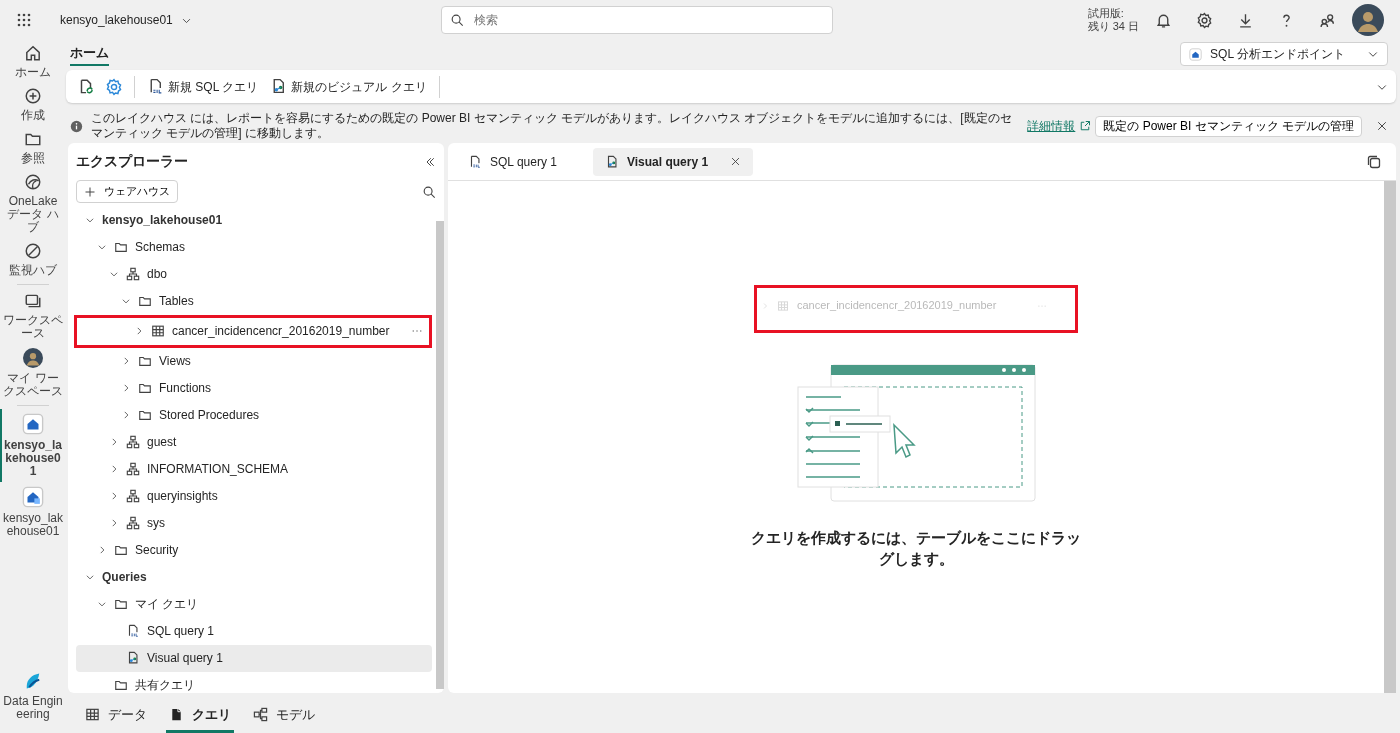 This screenshot has height=733, width=1400. What do you see at coordinates (253, 331) in the screenshot?
I see `tree-item: cancer_incidencencr_20162019_number` at bounding box center [253, 331].